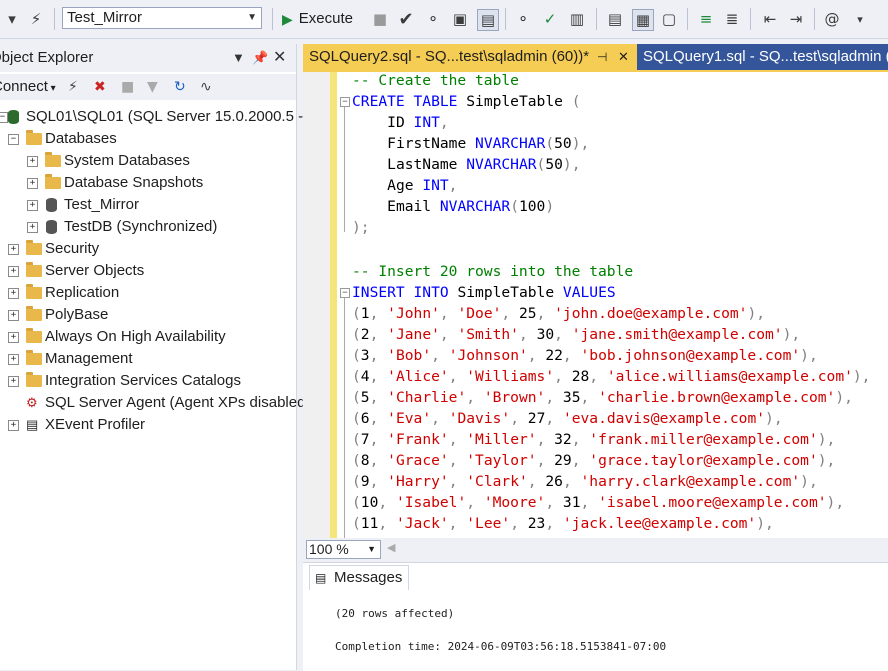 The image size is (888, 671). I want to click on pin-icon: ⊣, so click(602, 57).